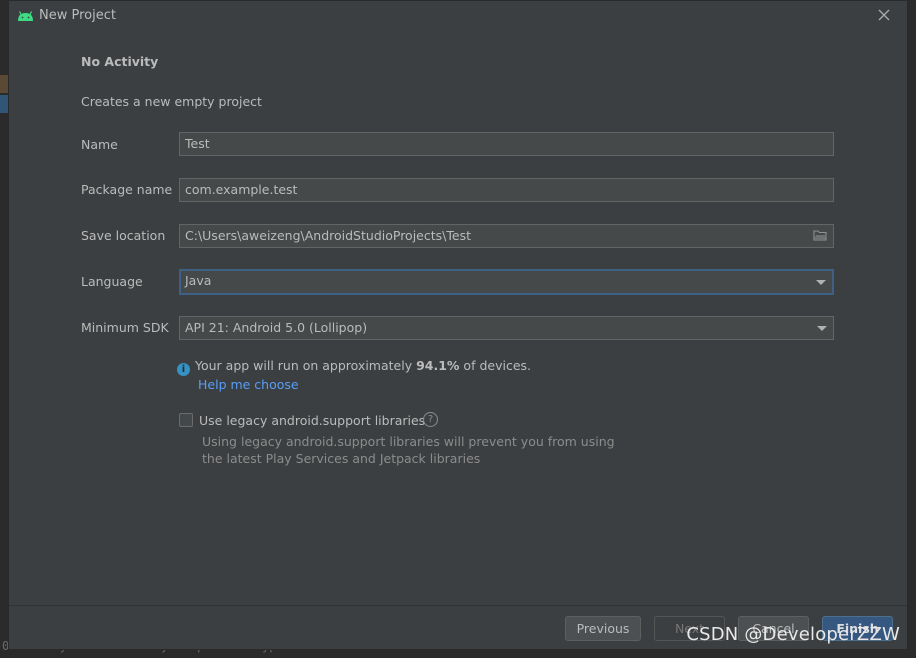 Image resolution: width=916 pixels, height=658 pixels. I want to click on folder-icon, so click(820, 235).